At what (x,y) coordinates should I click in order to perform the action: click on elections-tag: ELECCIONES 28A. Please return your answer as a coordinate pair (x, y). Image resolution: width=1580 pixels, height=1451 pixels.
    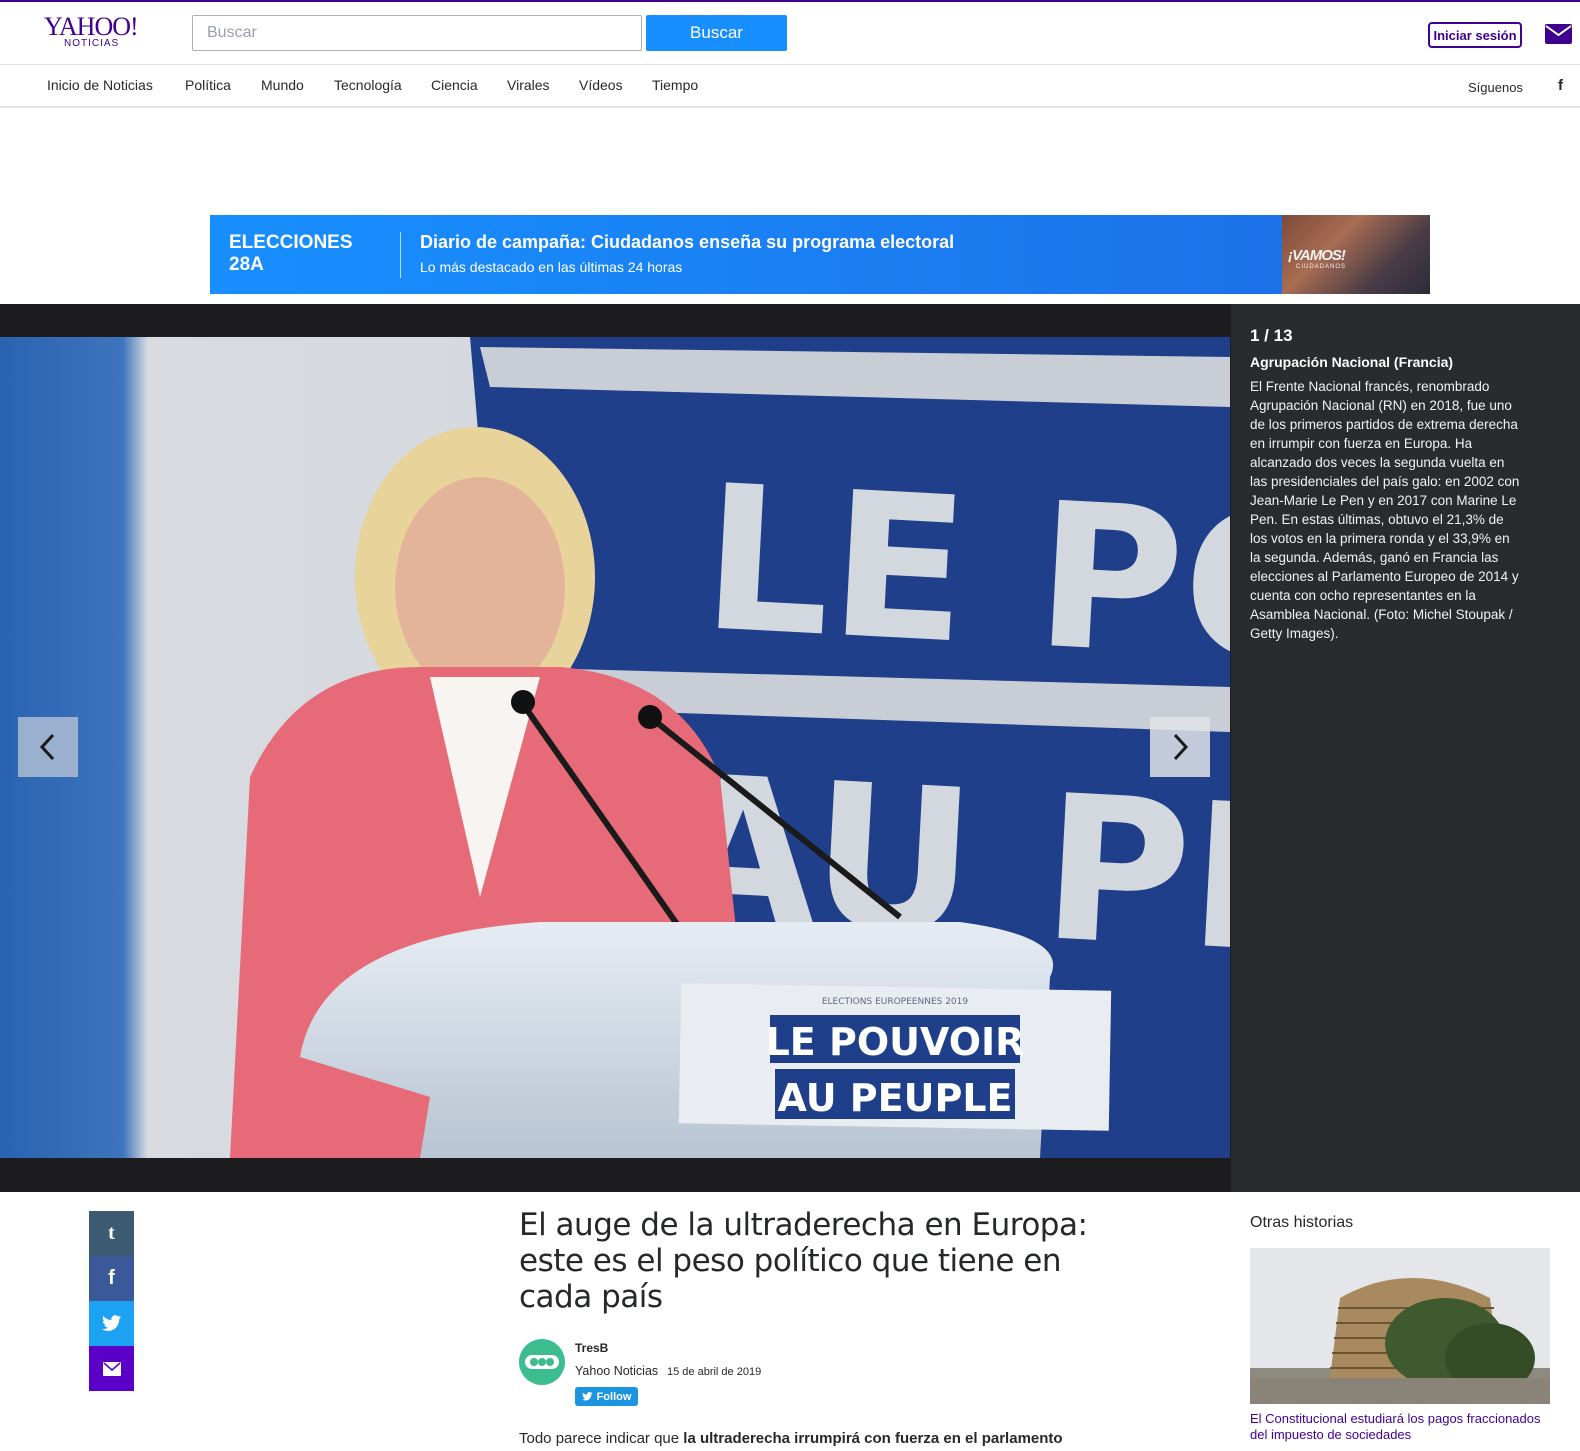
    Looking at the image, I should click on (291, 254).